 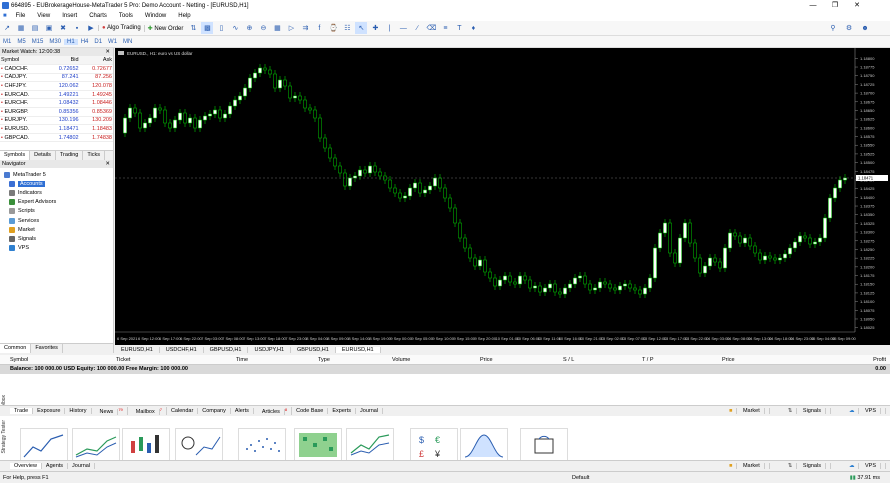 I want to click on chart-tab: USDCHF,H1, so click(x=182, y=350).